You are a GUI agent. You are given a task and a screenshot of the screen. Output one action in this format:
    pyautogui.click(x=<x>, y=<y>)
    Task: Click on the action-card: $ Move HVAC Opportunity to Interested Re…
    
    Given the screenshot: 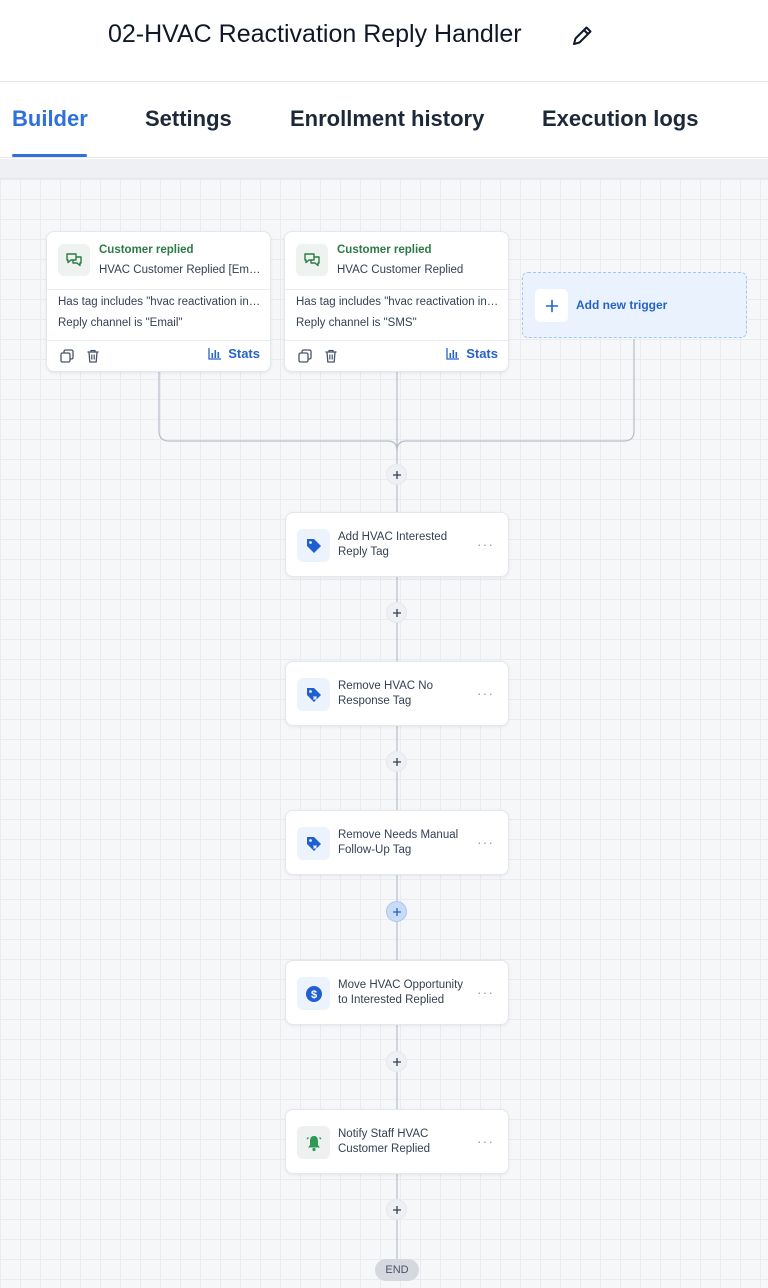 What is the action you would take?
    pyautogui.click(x=397, y=992)
    